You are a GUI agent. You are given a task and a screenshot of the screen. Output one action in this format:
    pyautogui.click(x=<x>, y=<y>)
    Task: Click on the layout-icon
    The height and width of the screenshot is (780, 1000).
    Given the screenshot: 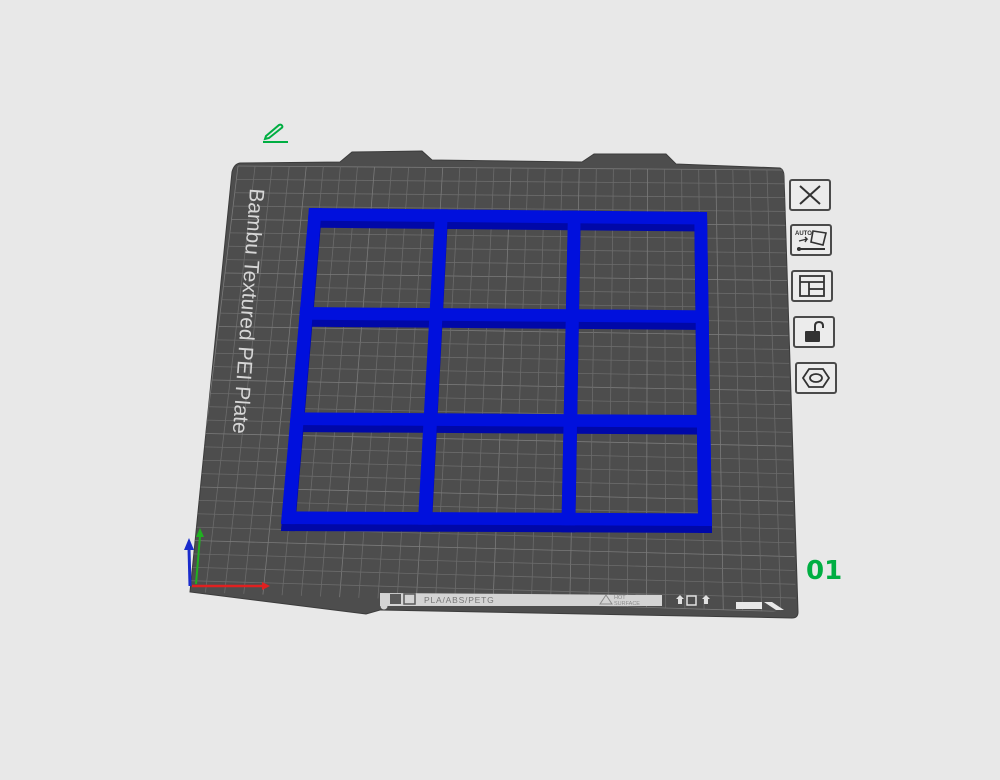 What is the action you would take?
    pyautogui.click(x=812, y=286)
    